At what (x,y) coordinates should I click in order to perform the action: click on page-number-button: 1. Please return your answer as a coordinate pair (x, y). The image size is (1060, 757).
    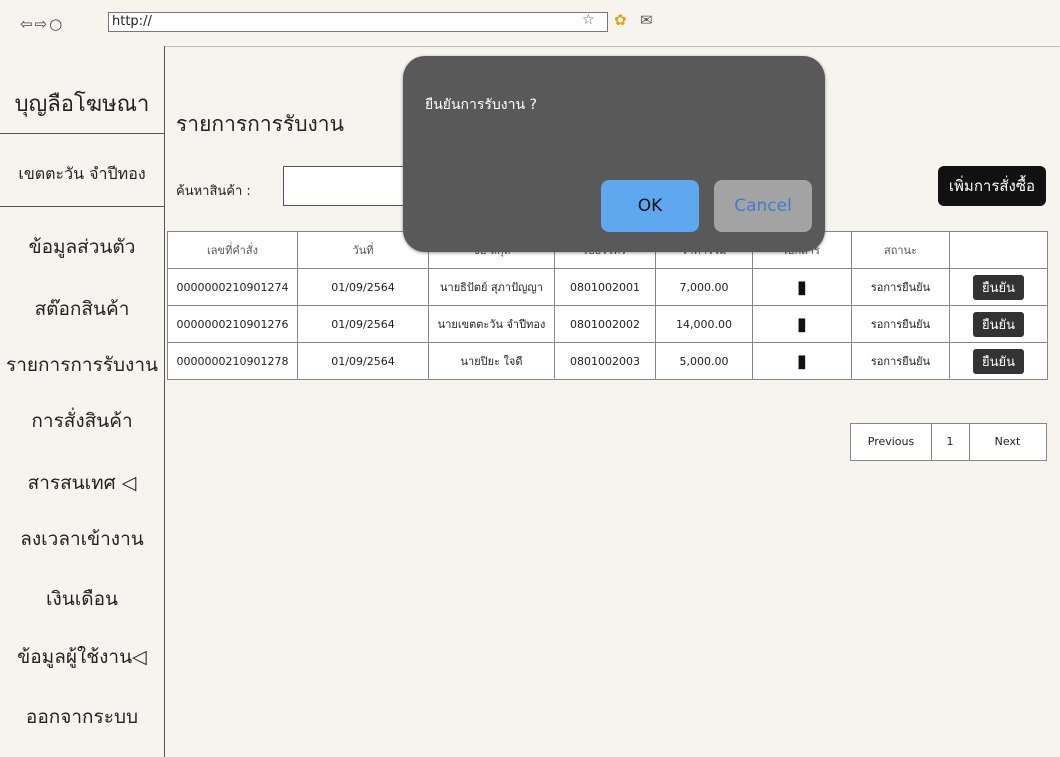
    Looking at the image, I should click on (950, 442).